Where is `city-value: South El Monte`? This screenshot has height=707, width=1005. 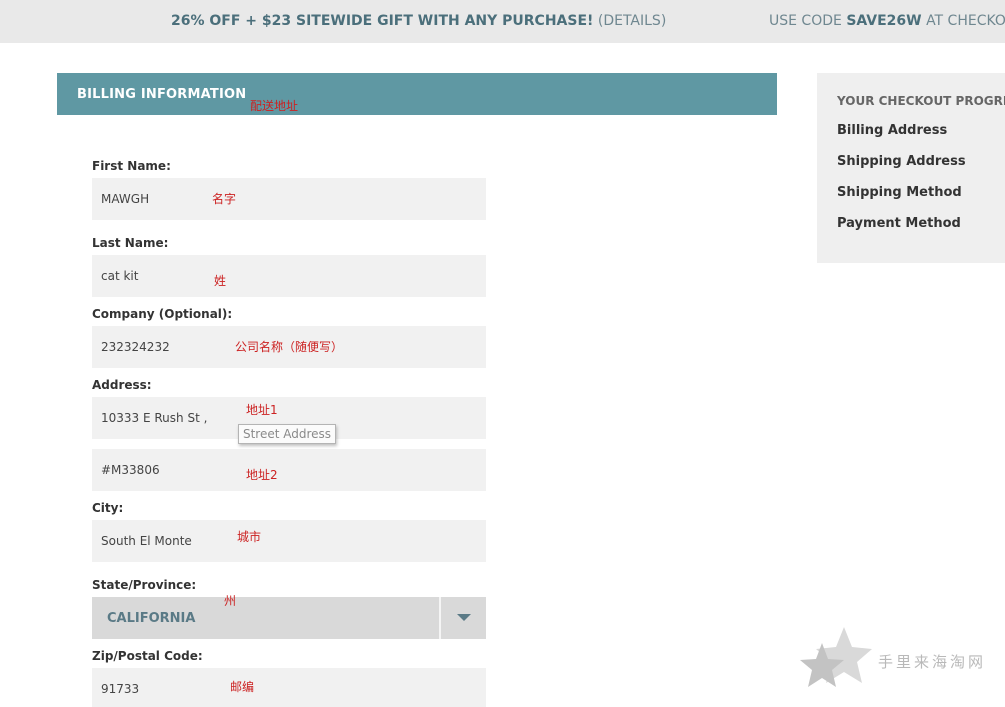
city-value: South El Monte is located at coordinates (146, 541).